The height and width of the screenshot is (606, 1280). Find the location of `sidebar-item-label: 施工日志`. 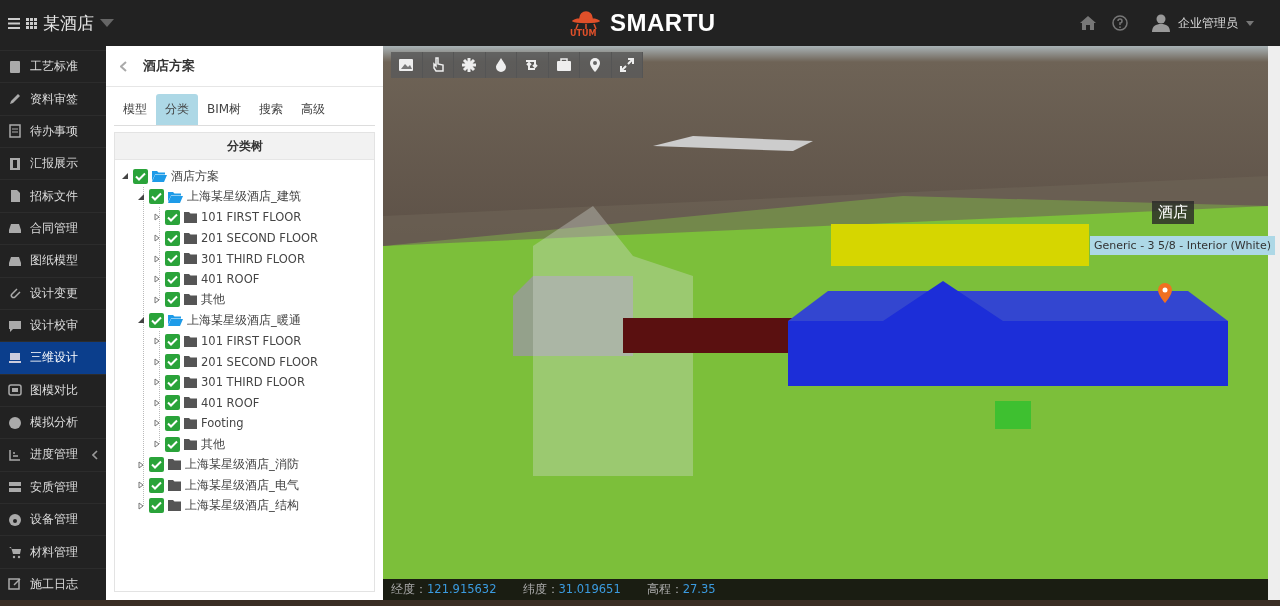

sidebar-item-label: 施工日志 is located at coordinates (54, 584).